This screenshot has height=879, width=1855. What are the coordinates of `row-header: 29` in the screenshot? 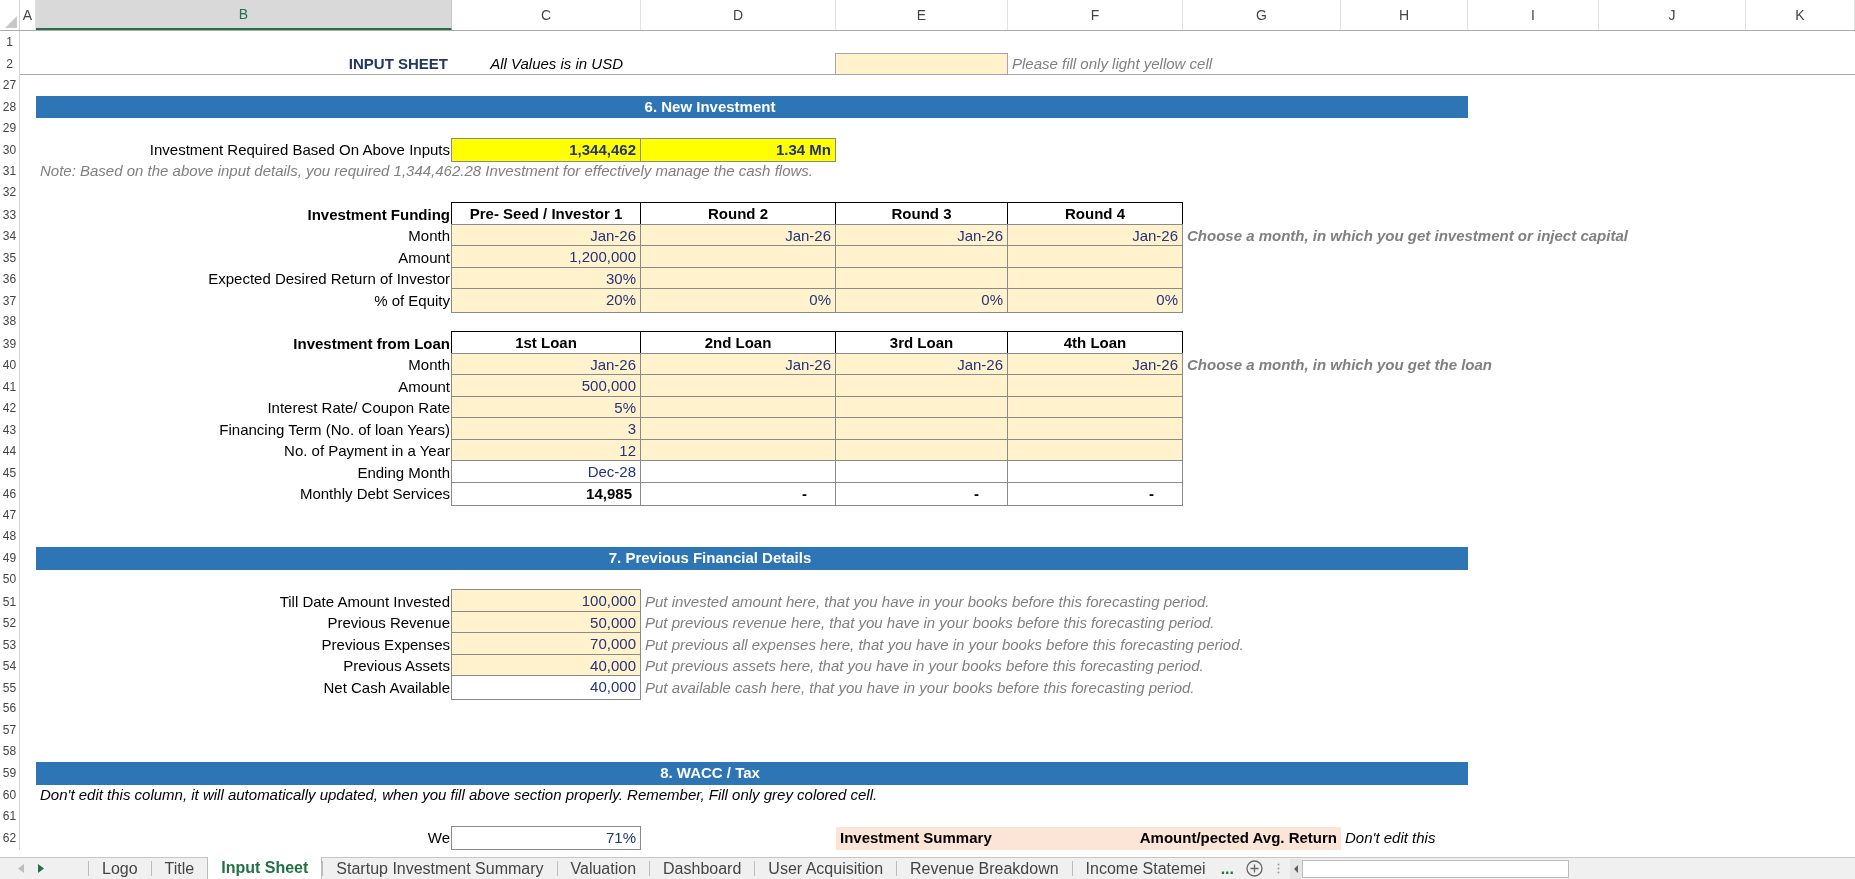 It's located at (10, 128).